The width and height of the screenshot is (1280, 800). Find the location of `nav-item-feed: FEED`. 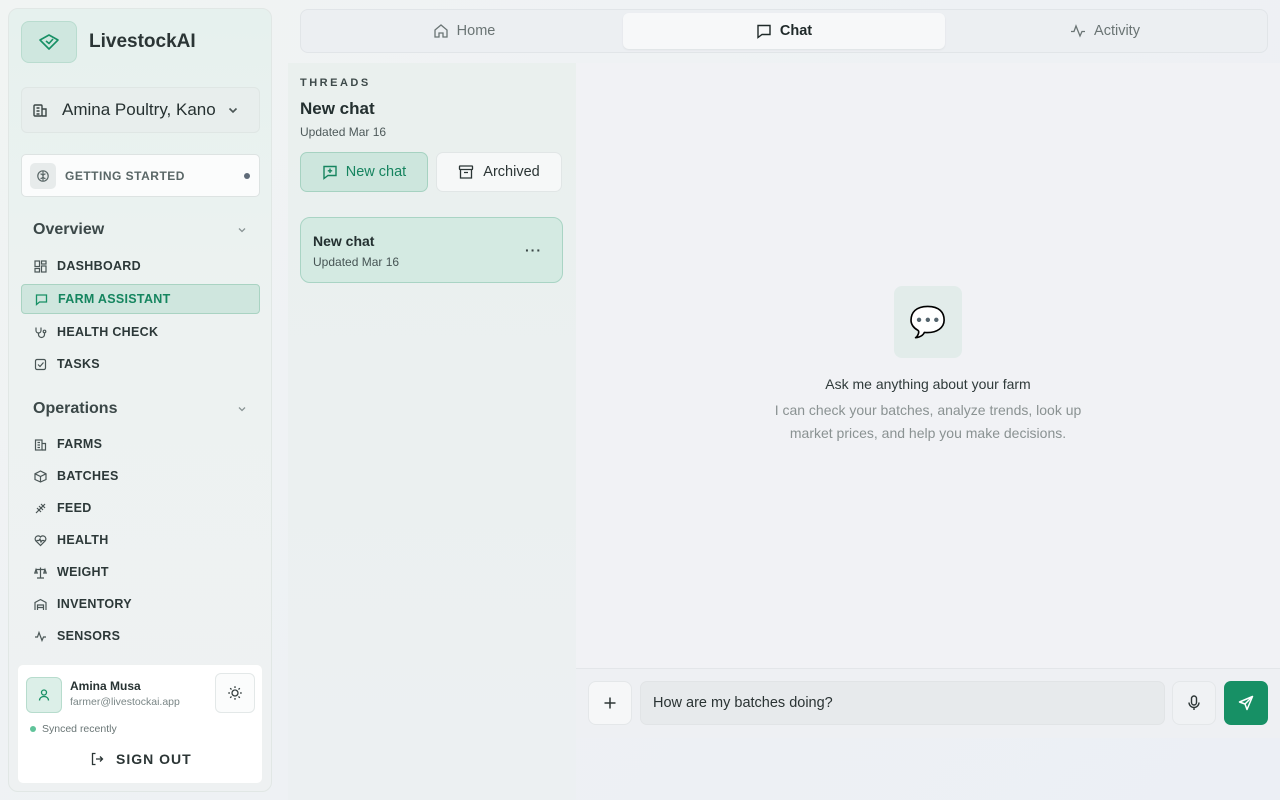

nav-item-feed: FEED is located at coordinates (140, 508).